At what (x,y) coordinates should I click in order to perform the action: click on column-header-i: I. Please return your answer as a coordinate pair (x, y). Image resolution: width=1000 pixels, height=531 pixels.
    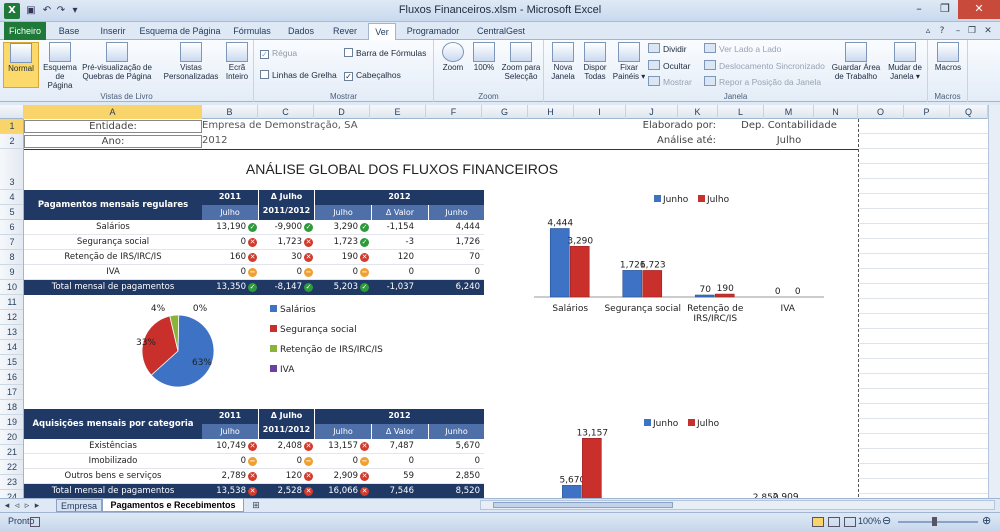
    Looking at the image, I should click on (600, 112).